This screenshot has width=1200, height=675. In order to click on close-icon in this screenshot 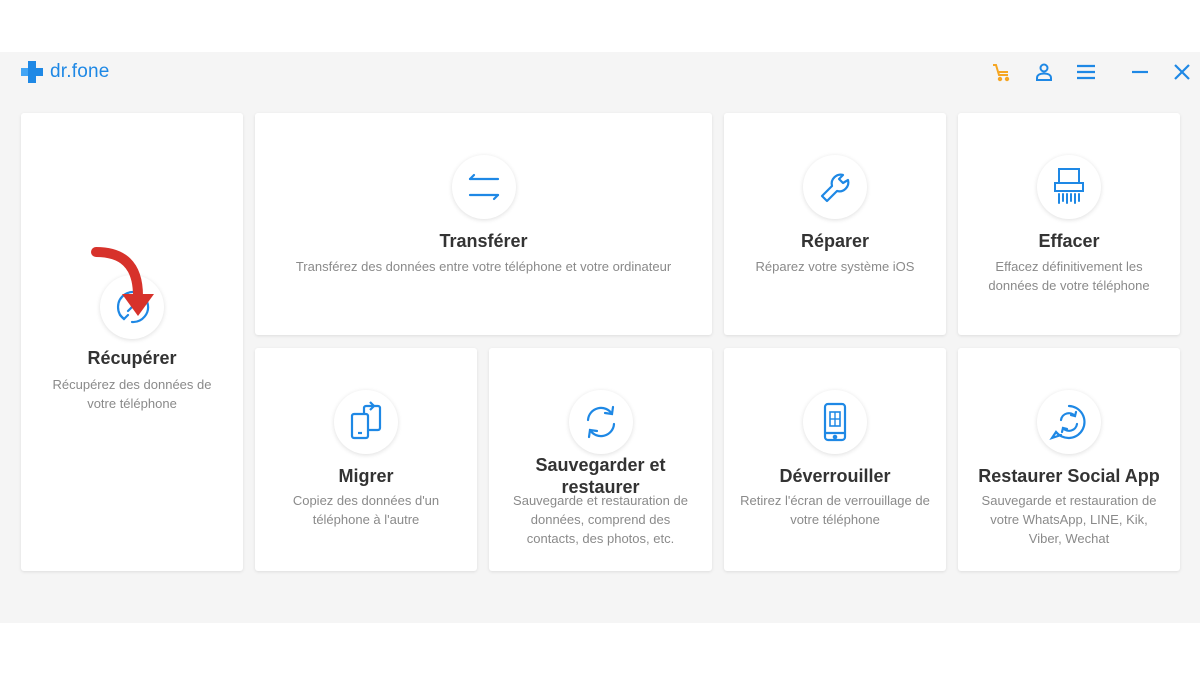, I will do `click(1182, 72)`.